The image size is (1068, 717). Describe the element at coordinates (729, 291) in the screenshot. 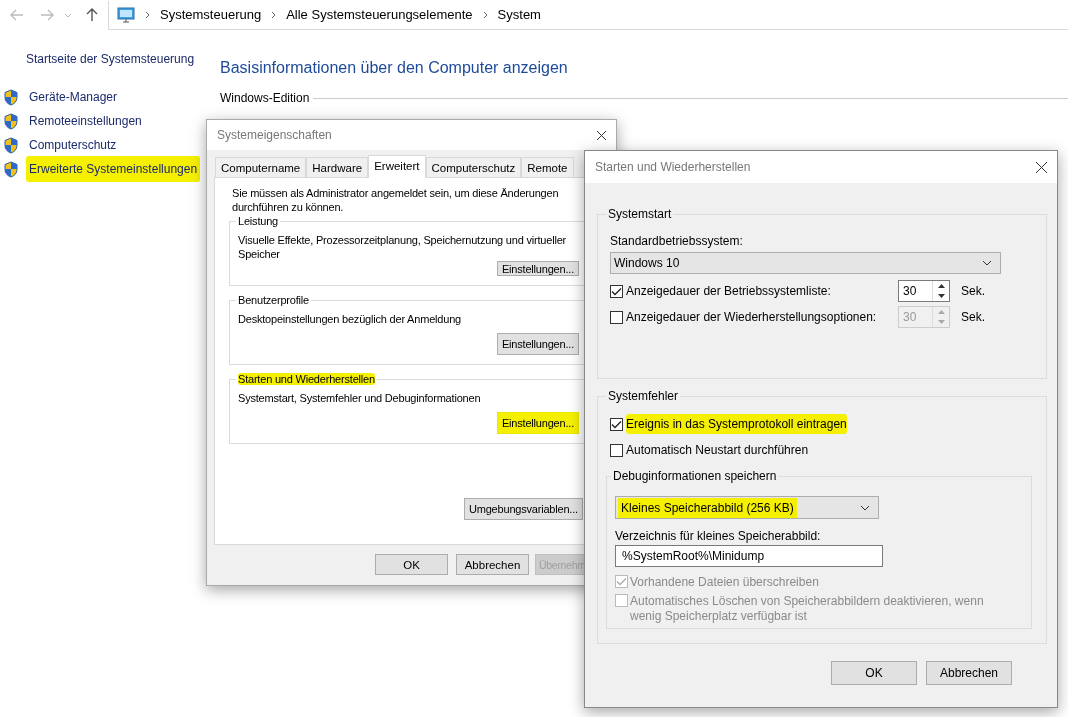

I see `checkbox-label: Anzeigedauer der Betriebssystemliste:` at that location.